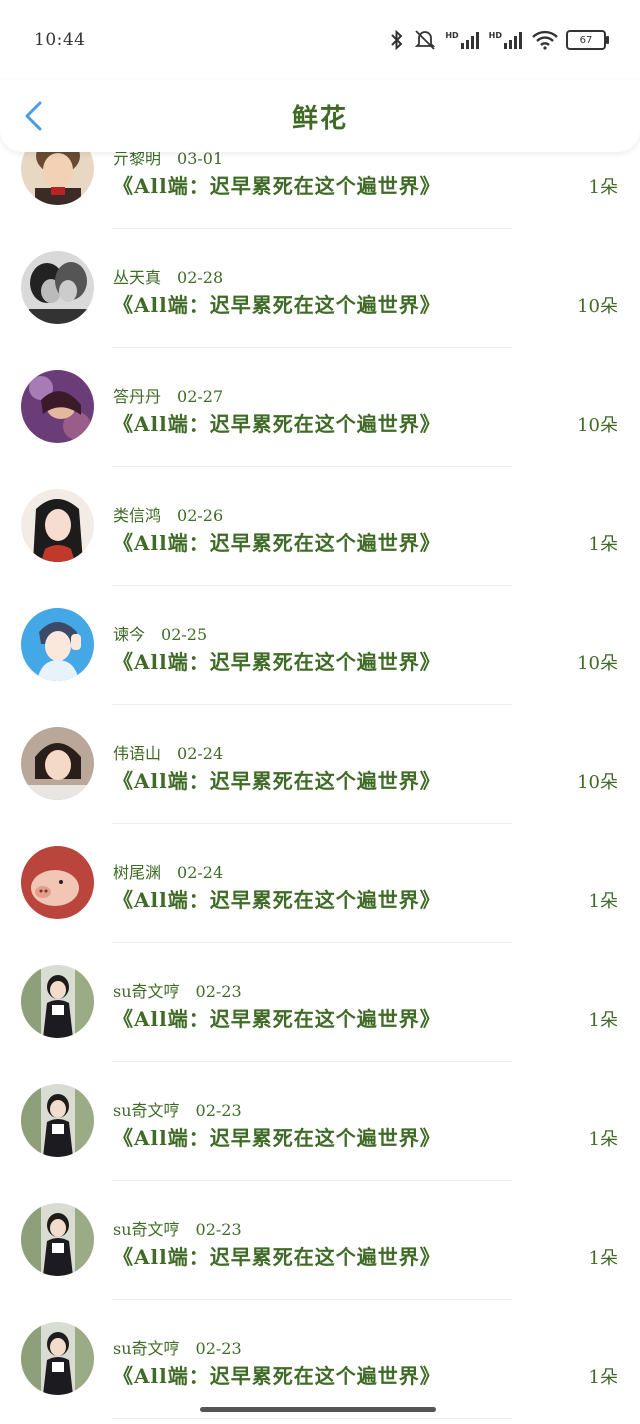 The width and height of the screenshot is (640, 1424). Describe the element at coordinates (168, 752) in the screenshot. I see `reader-meta: 伟语山 02-24` at that location.